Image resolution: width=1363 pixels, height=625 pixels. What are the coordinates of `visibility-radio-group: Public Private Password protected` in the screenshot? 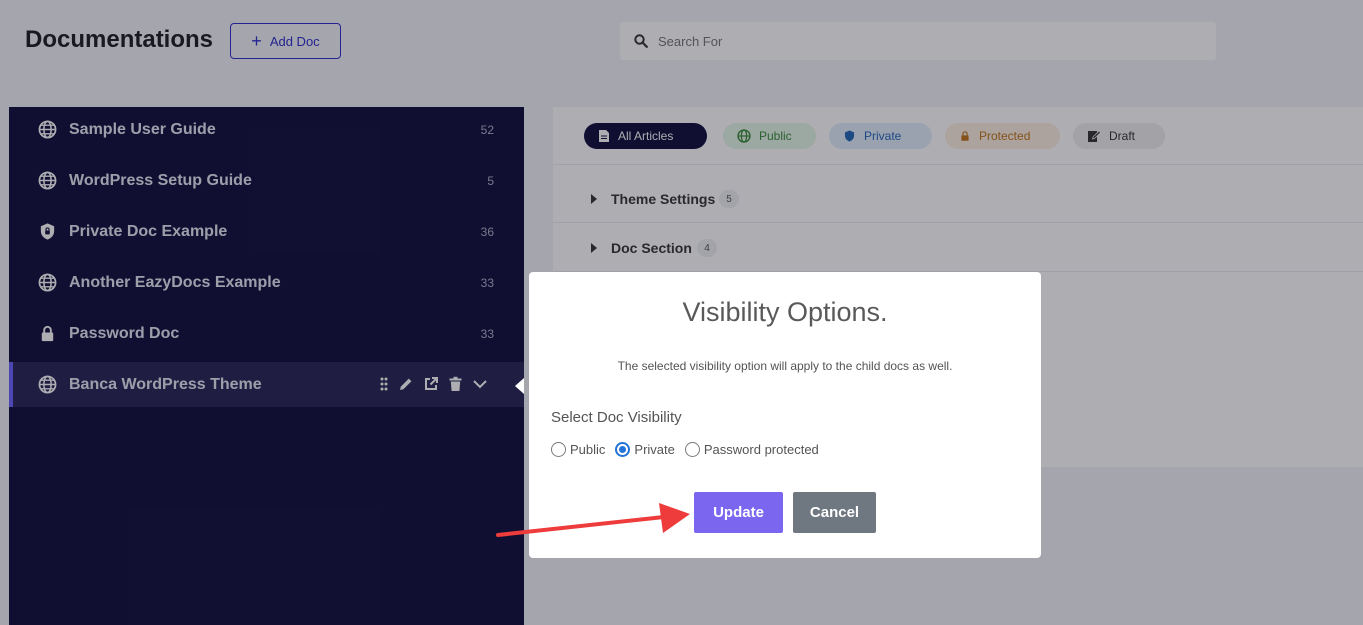 It's located at (690, 449).